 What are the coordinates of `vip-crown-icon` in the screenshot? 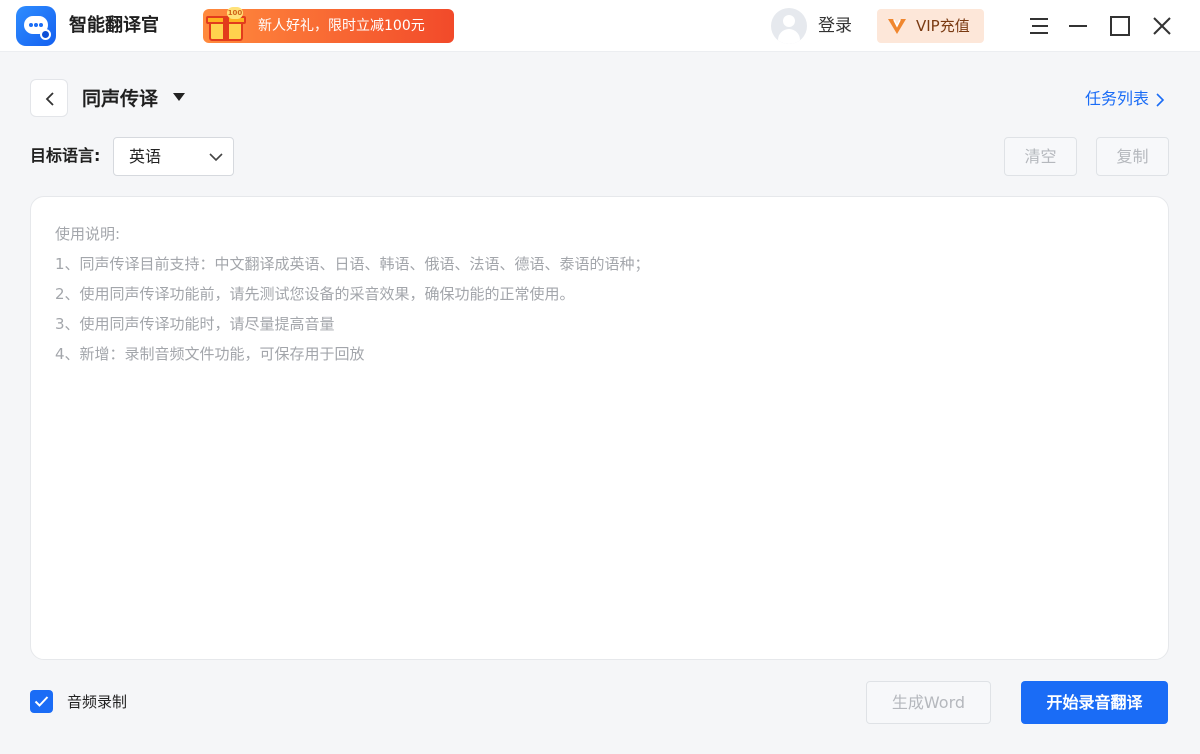 It's located at (897, 26).